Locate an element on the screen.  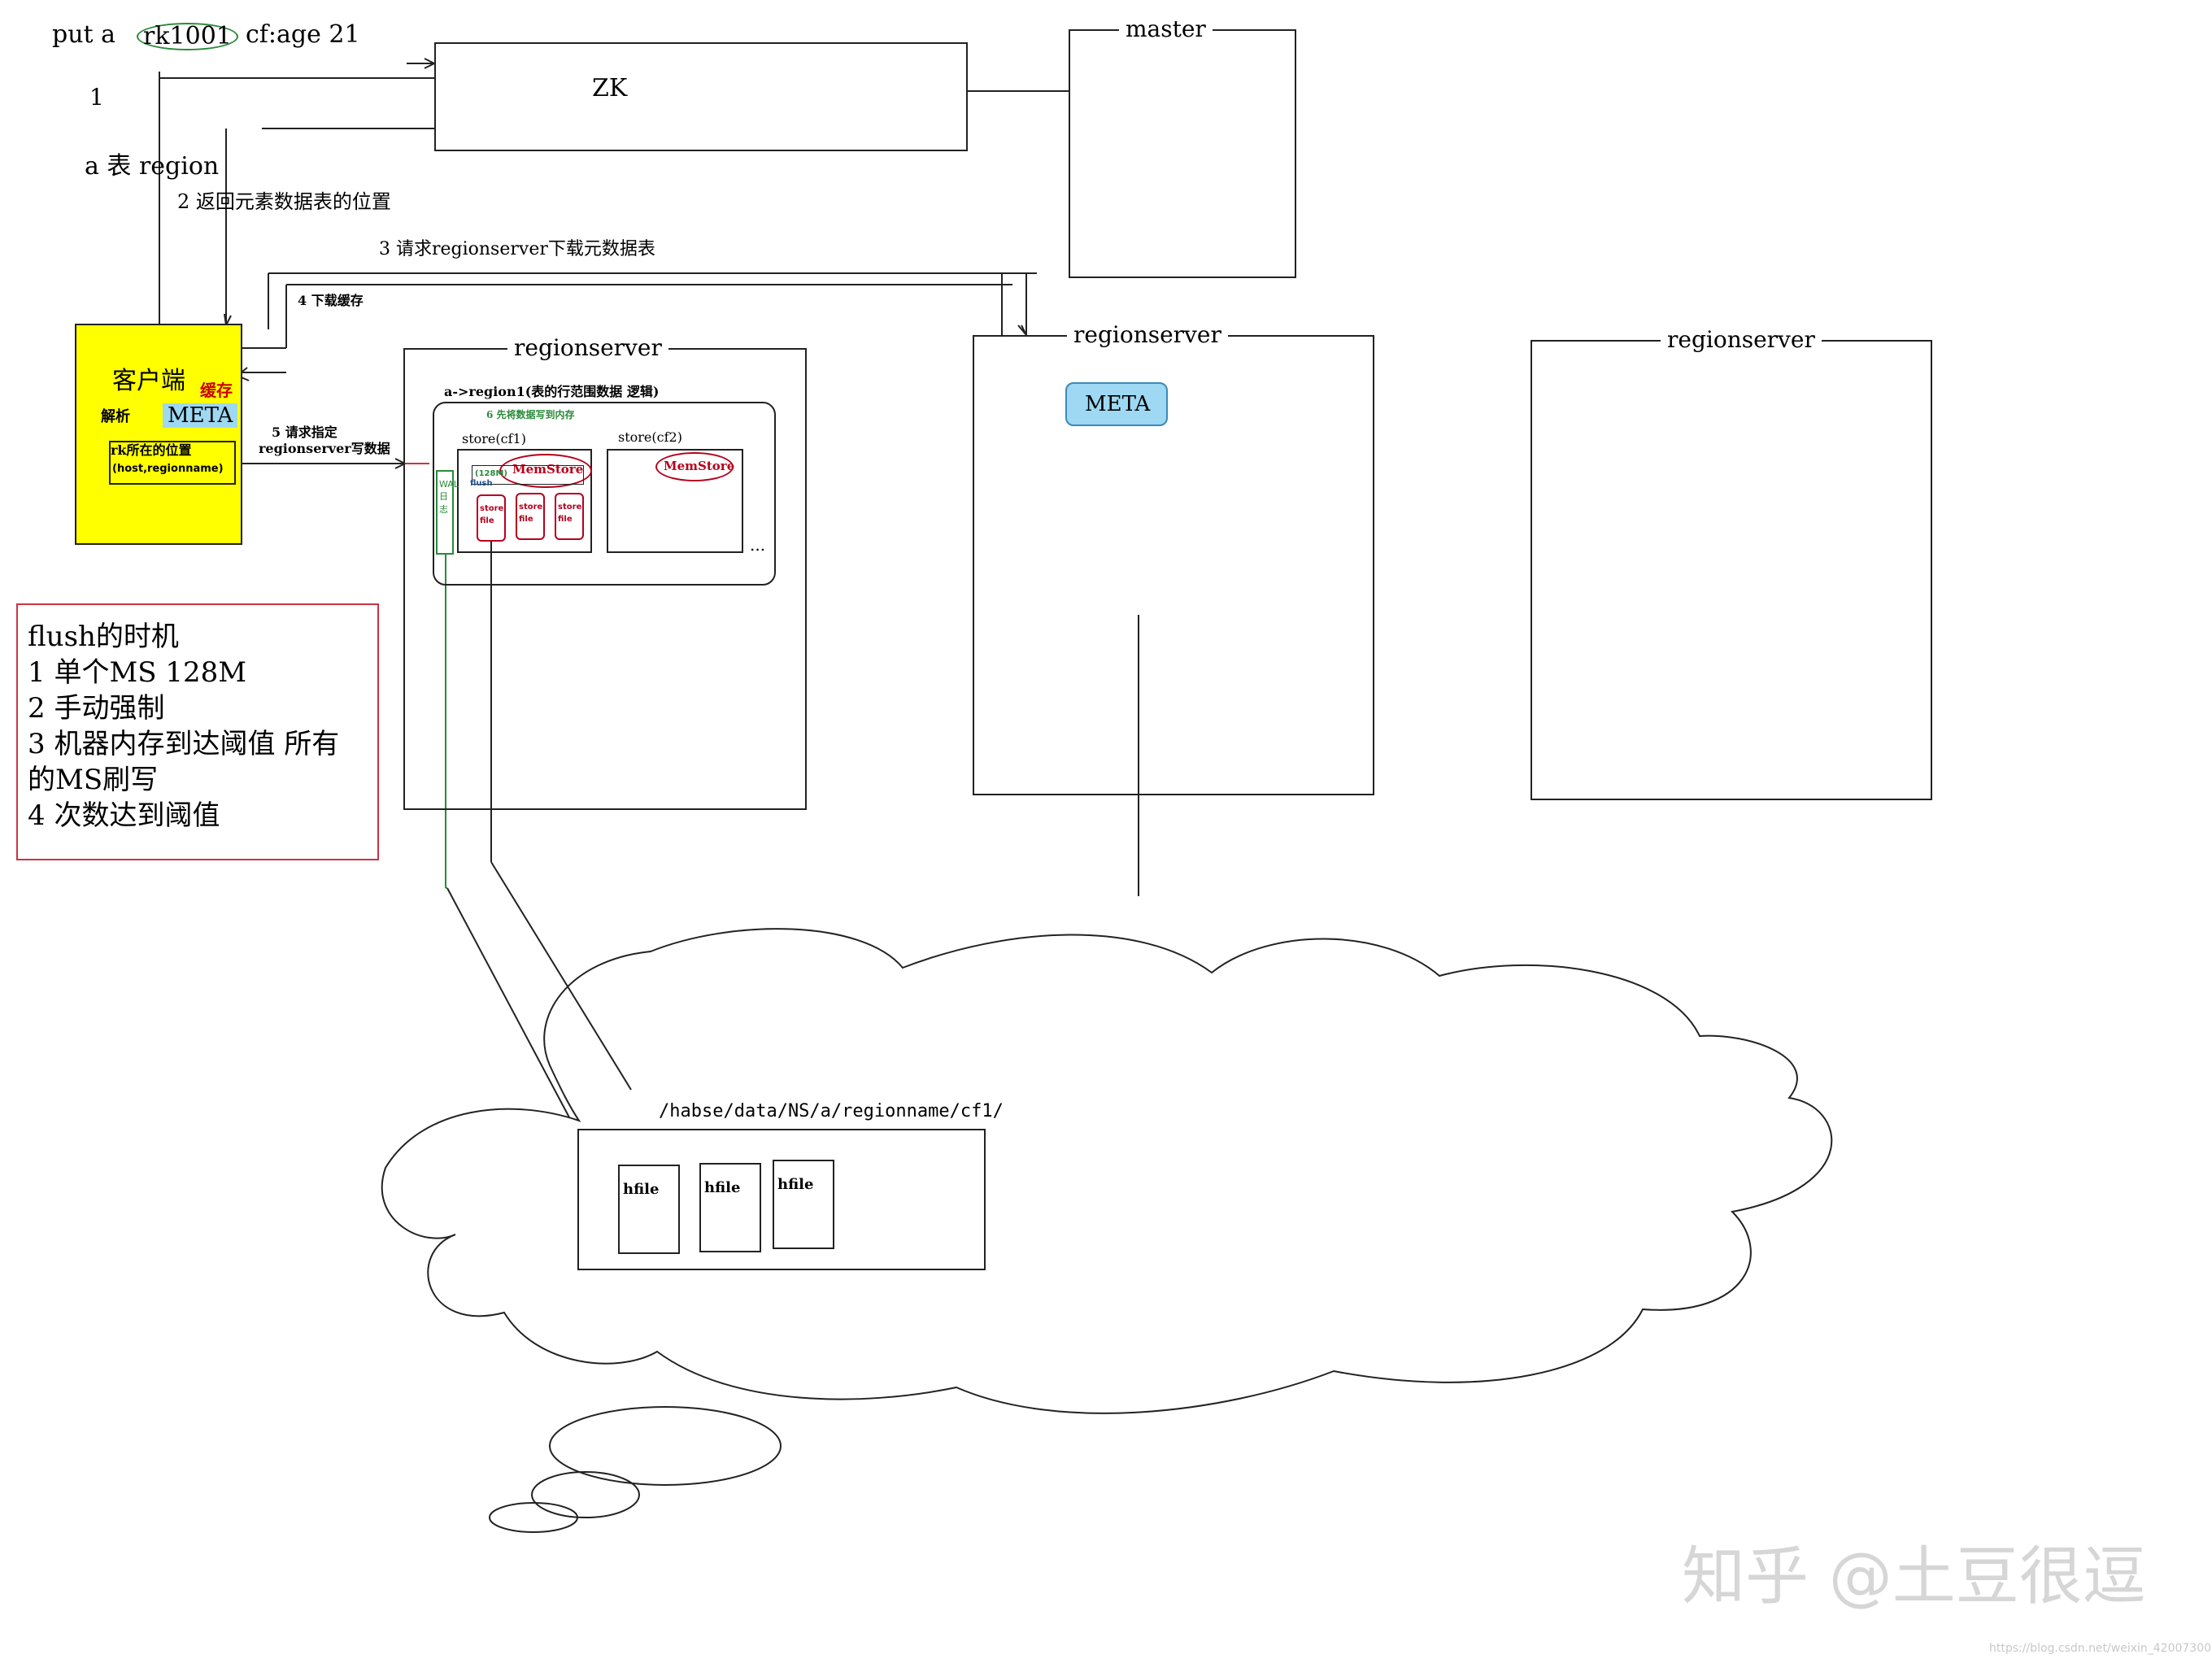
watermark: 知乎 @土豆很逗 is located at coordinates (1914, 1576).